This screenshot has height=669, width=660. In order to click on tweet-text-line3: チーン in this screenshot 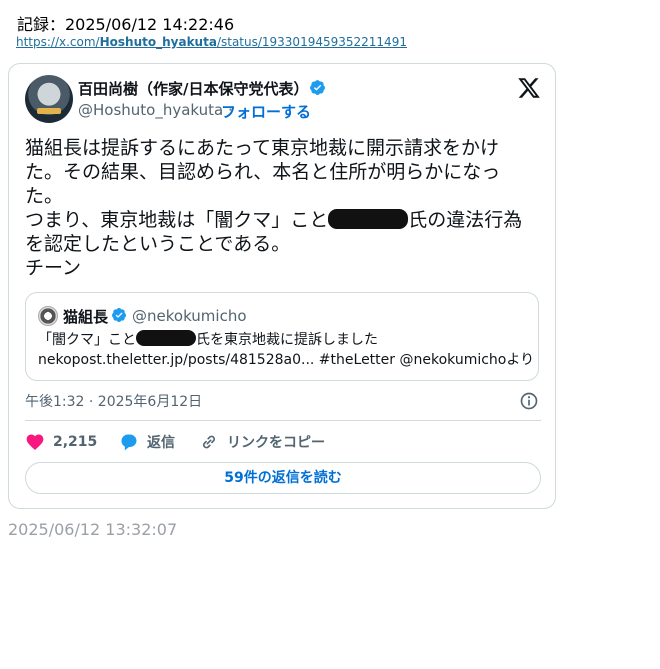, I will do `click(53, 268)`.